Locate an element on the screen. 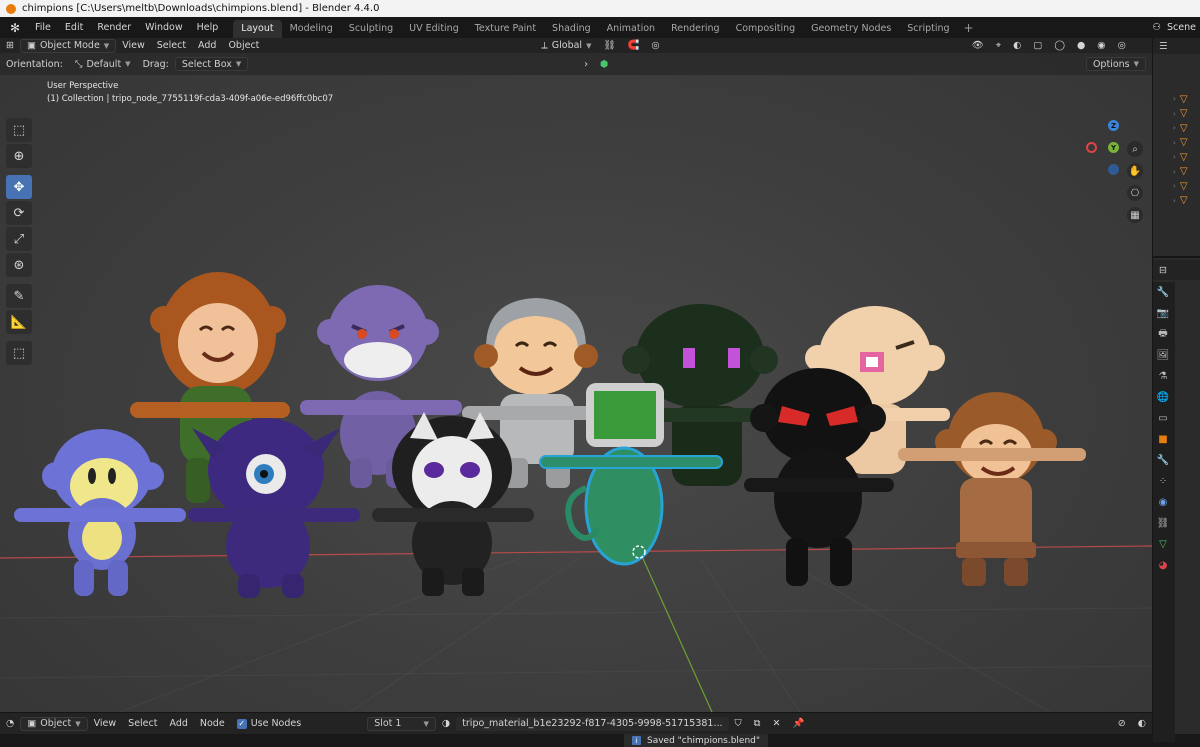  gizmo-y: Y is located at coordinates (1113, 147).